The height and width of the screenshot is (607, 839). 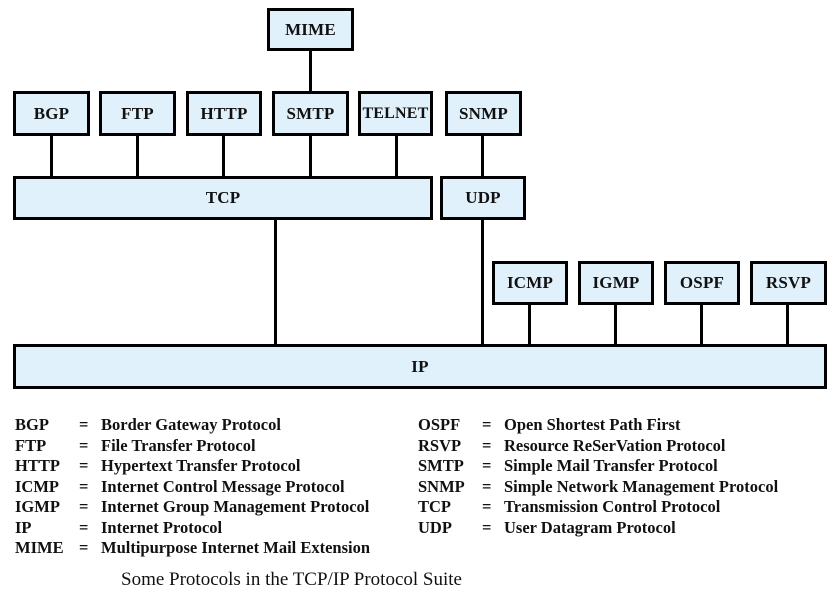 I want to click on legend-row: UDP = User Datagram Protocol, so click(x=598, y=528).